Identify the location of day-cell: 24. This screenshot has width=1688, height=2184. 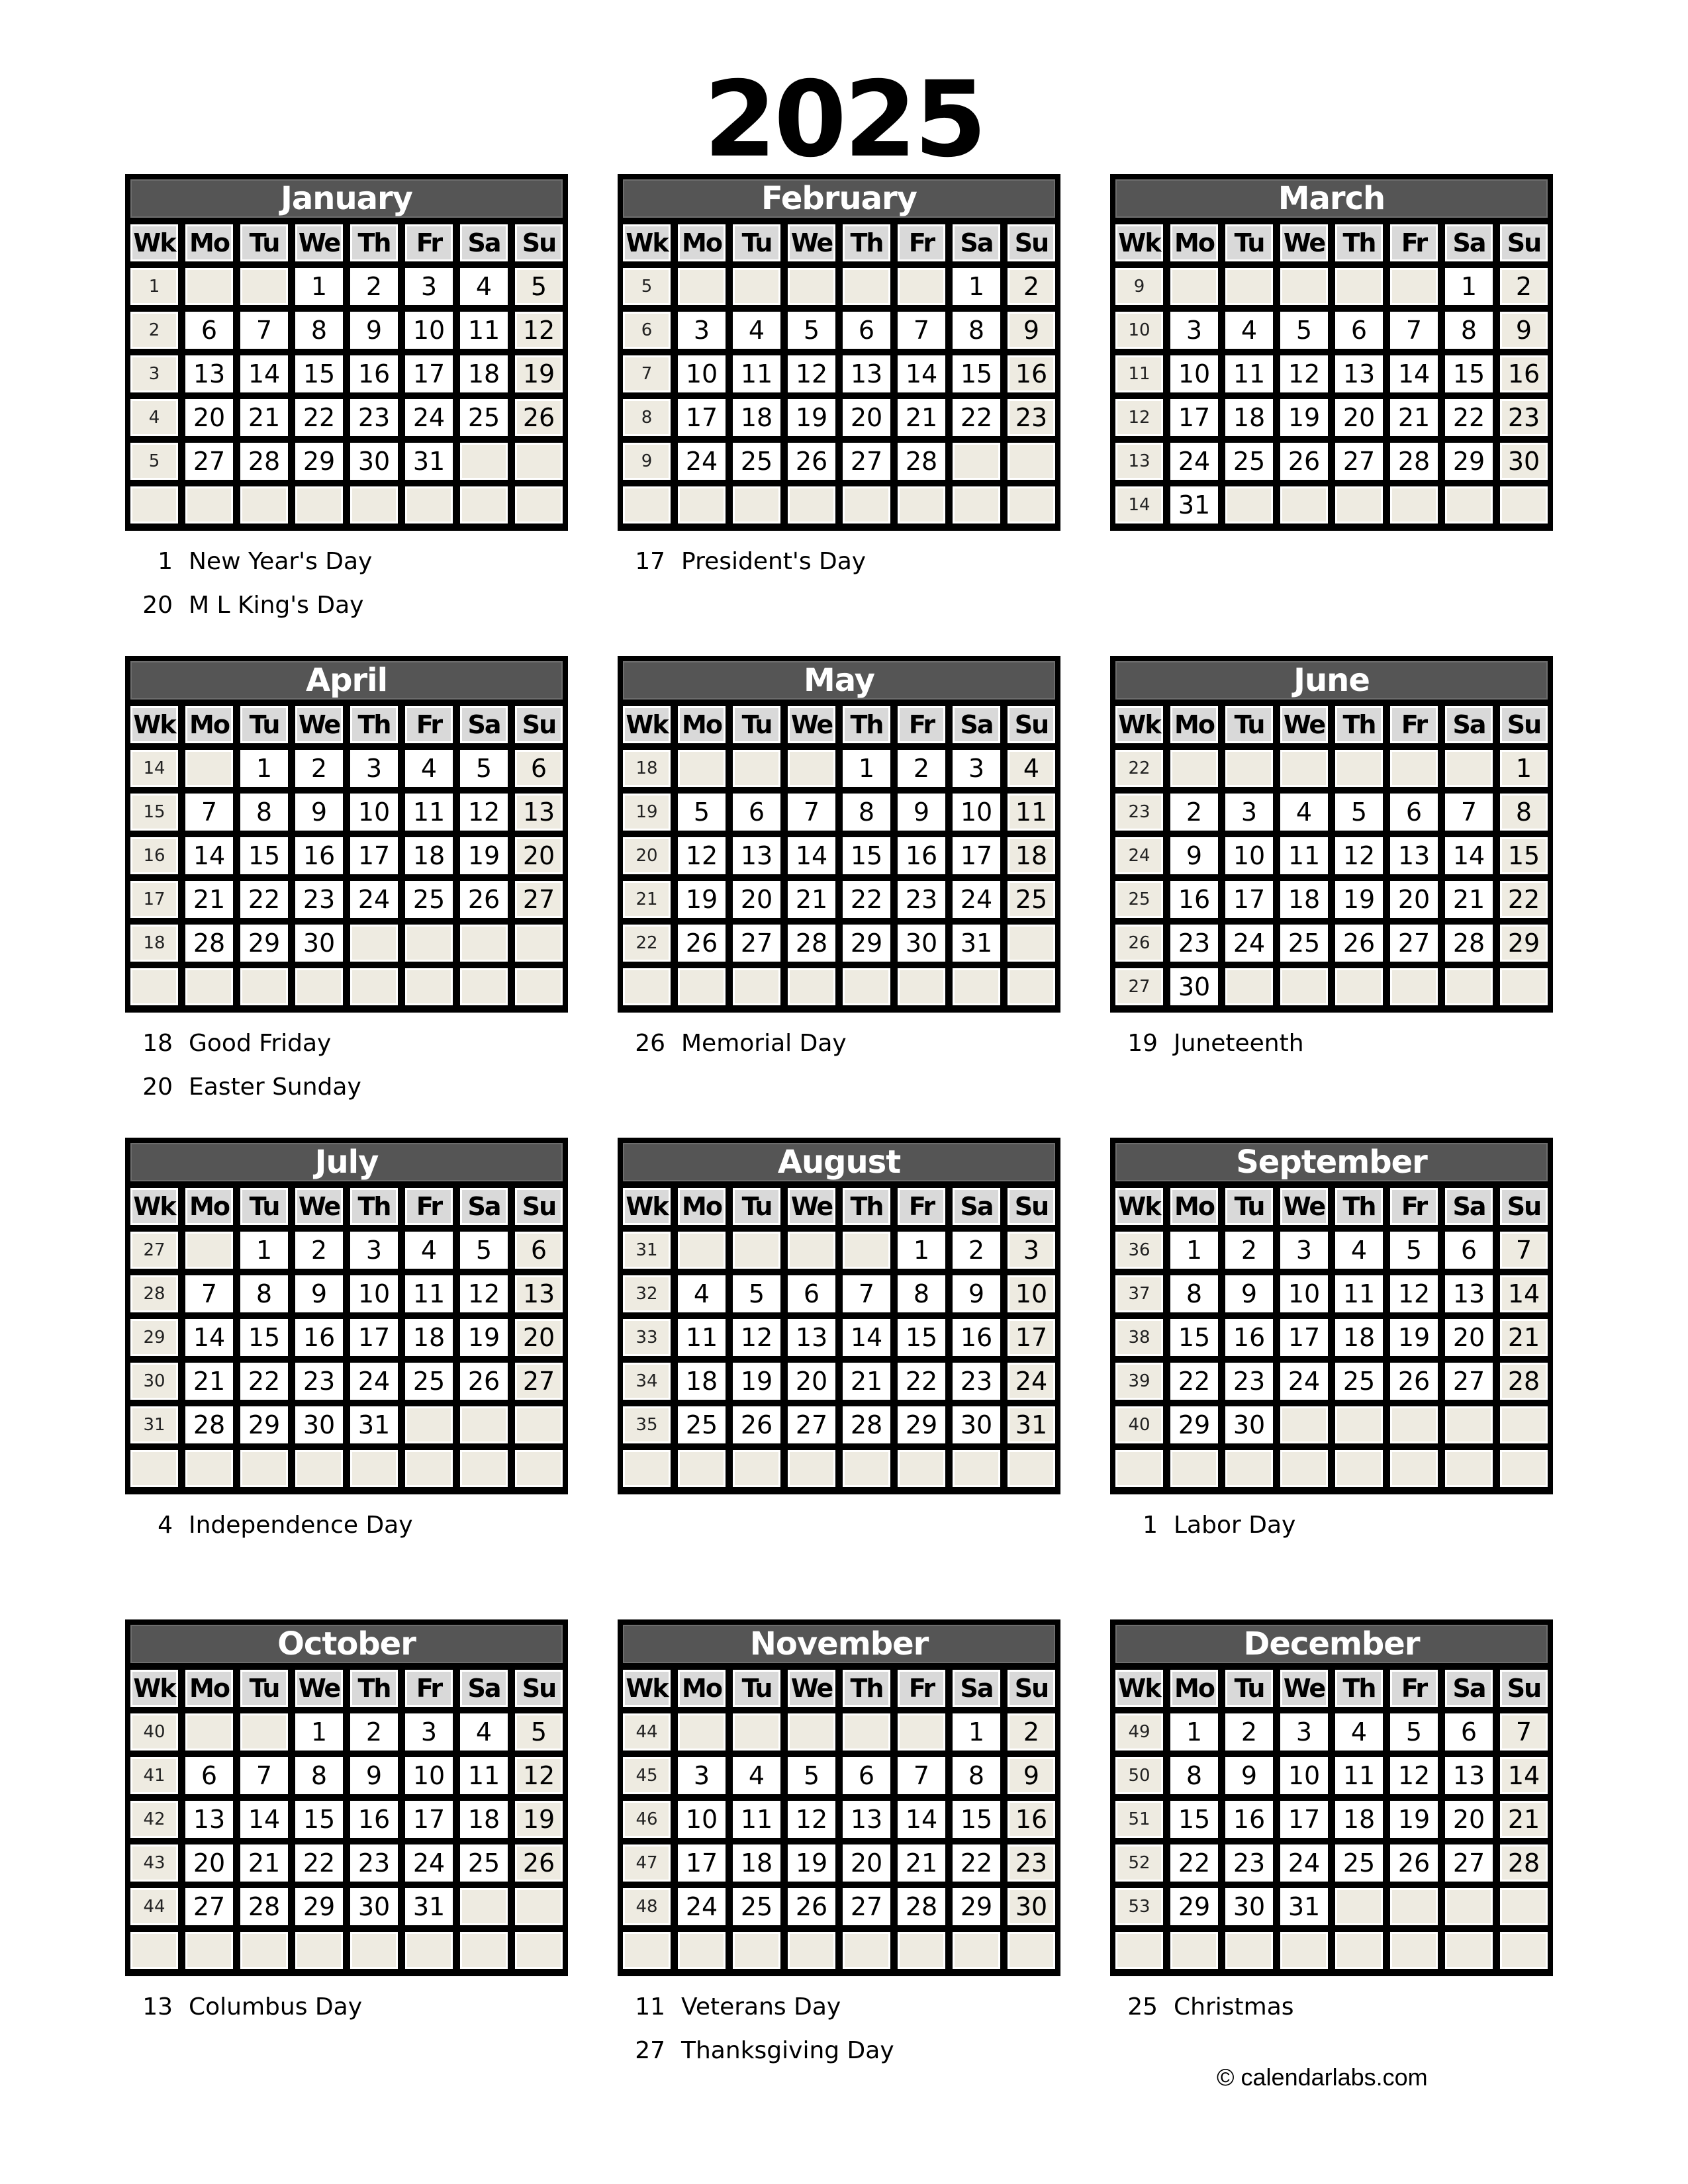
(1304, 1382).